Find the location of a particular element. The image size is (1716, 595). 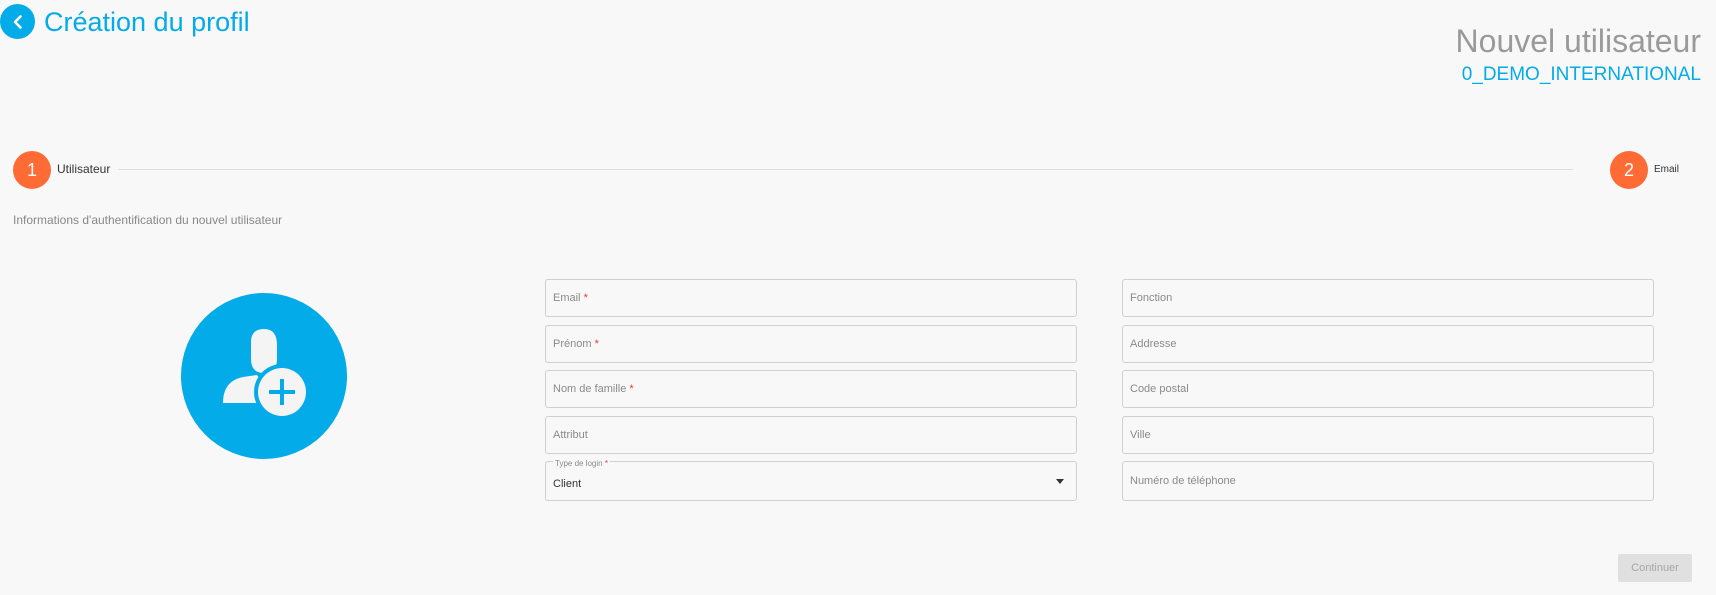

page-title: Création du profil is located at coordinates (147, 22).